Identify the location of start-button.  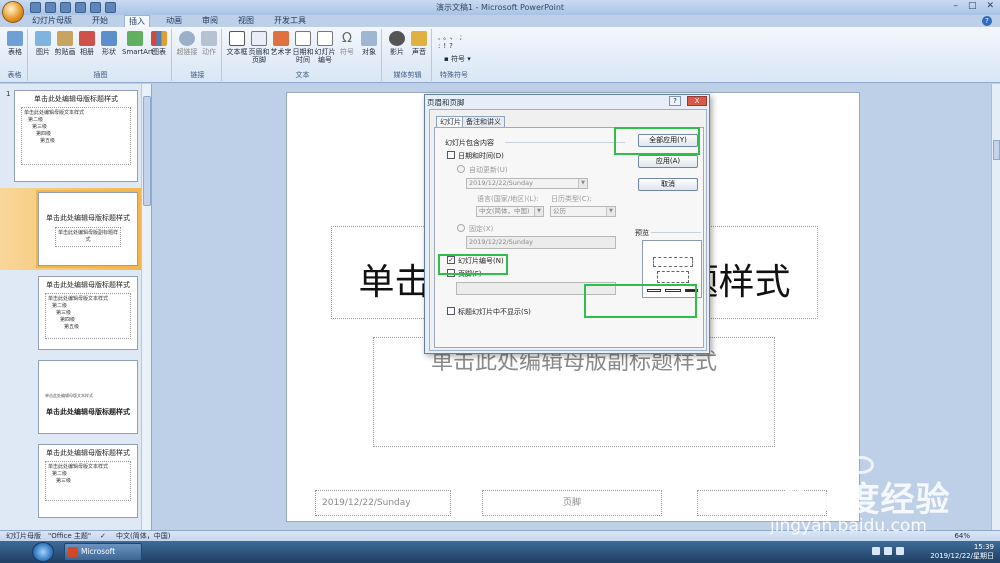
(43, 552).